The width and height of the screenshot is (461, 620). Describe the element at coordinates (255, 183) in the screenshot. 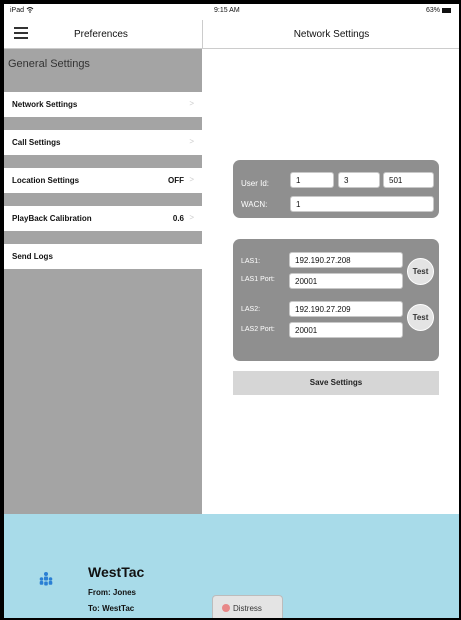

I see `user-id-label: User Id:` at that location.